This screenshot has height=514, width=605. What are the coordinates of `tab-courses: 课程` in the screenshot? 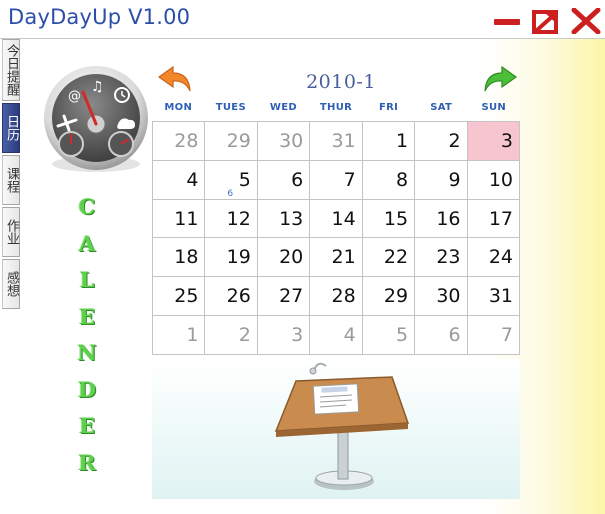 It's located at (11, 180).